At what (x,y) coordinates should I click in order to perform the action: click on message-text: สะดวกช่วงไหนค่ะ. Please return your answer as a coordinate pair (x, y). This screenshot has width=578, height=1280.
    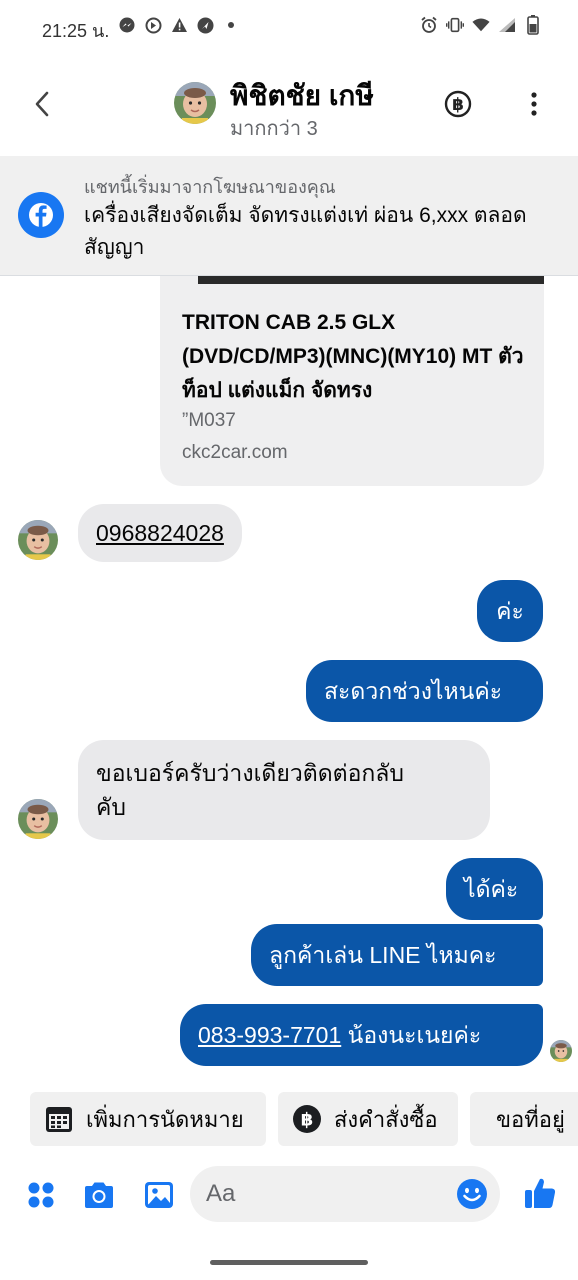
    Looking at the image, I should click on (413, 691).